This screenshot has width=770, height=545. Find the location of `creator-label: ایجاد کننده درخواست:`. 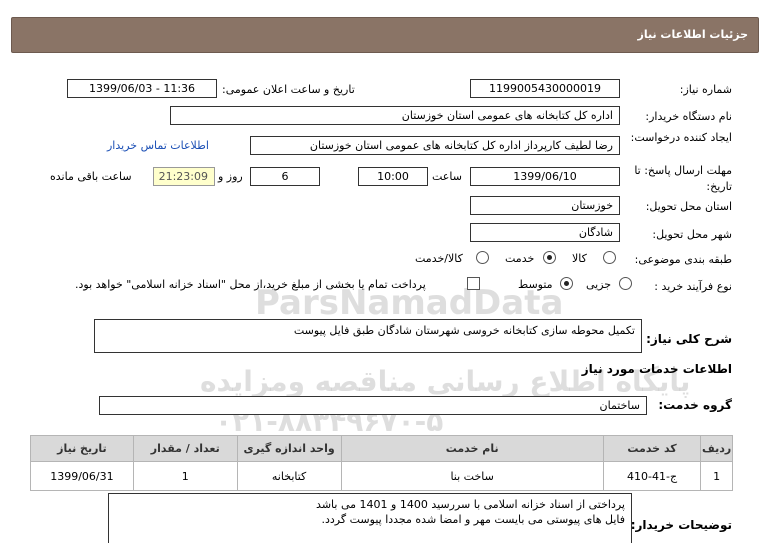

creator-label: ایجاد کننده درخواست: is located at coordinates (681, 137).